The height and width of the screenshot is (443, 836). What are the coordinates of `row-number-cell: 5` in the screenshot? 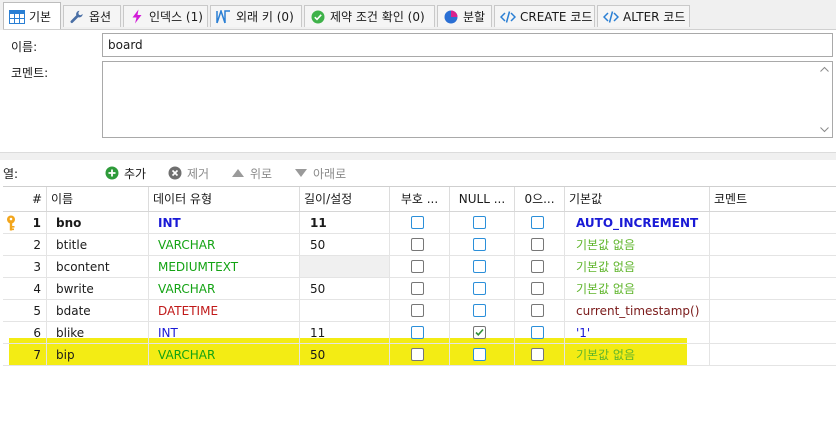 It's located at (25, 311).